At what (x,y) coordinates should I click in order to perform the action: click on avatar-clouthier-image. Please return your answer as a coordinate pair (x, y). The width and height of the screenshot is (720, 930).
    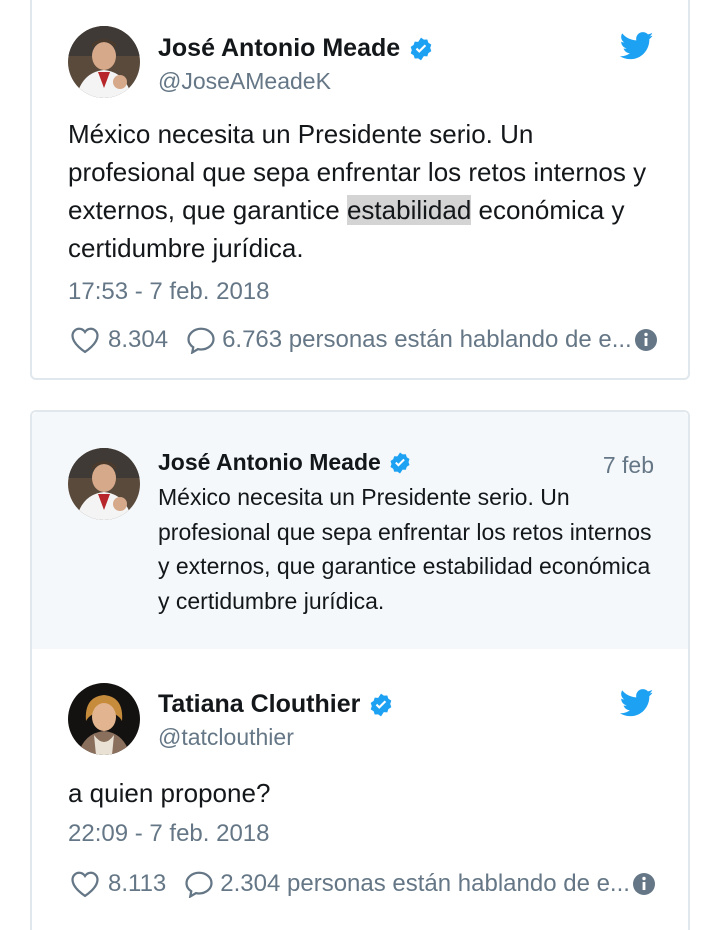
    Looking at the image, I should click on (104, 719).